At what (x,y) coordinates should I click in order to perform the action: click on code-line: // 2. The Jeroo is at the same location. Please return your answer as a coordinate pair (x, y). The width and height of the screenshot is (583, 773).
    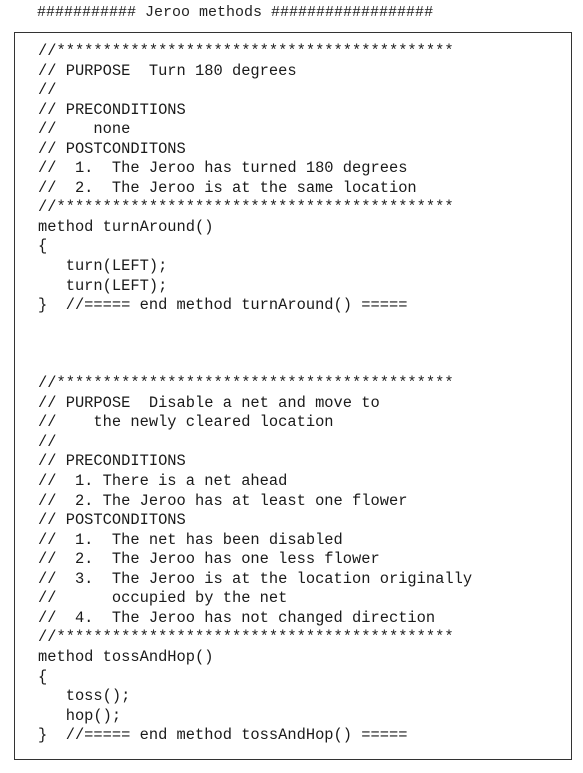
    Looking at the image, I should click on (227, 187).